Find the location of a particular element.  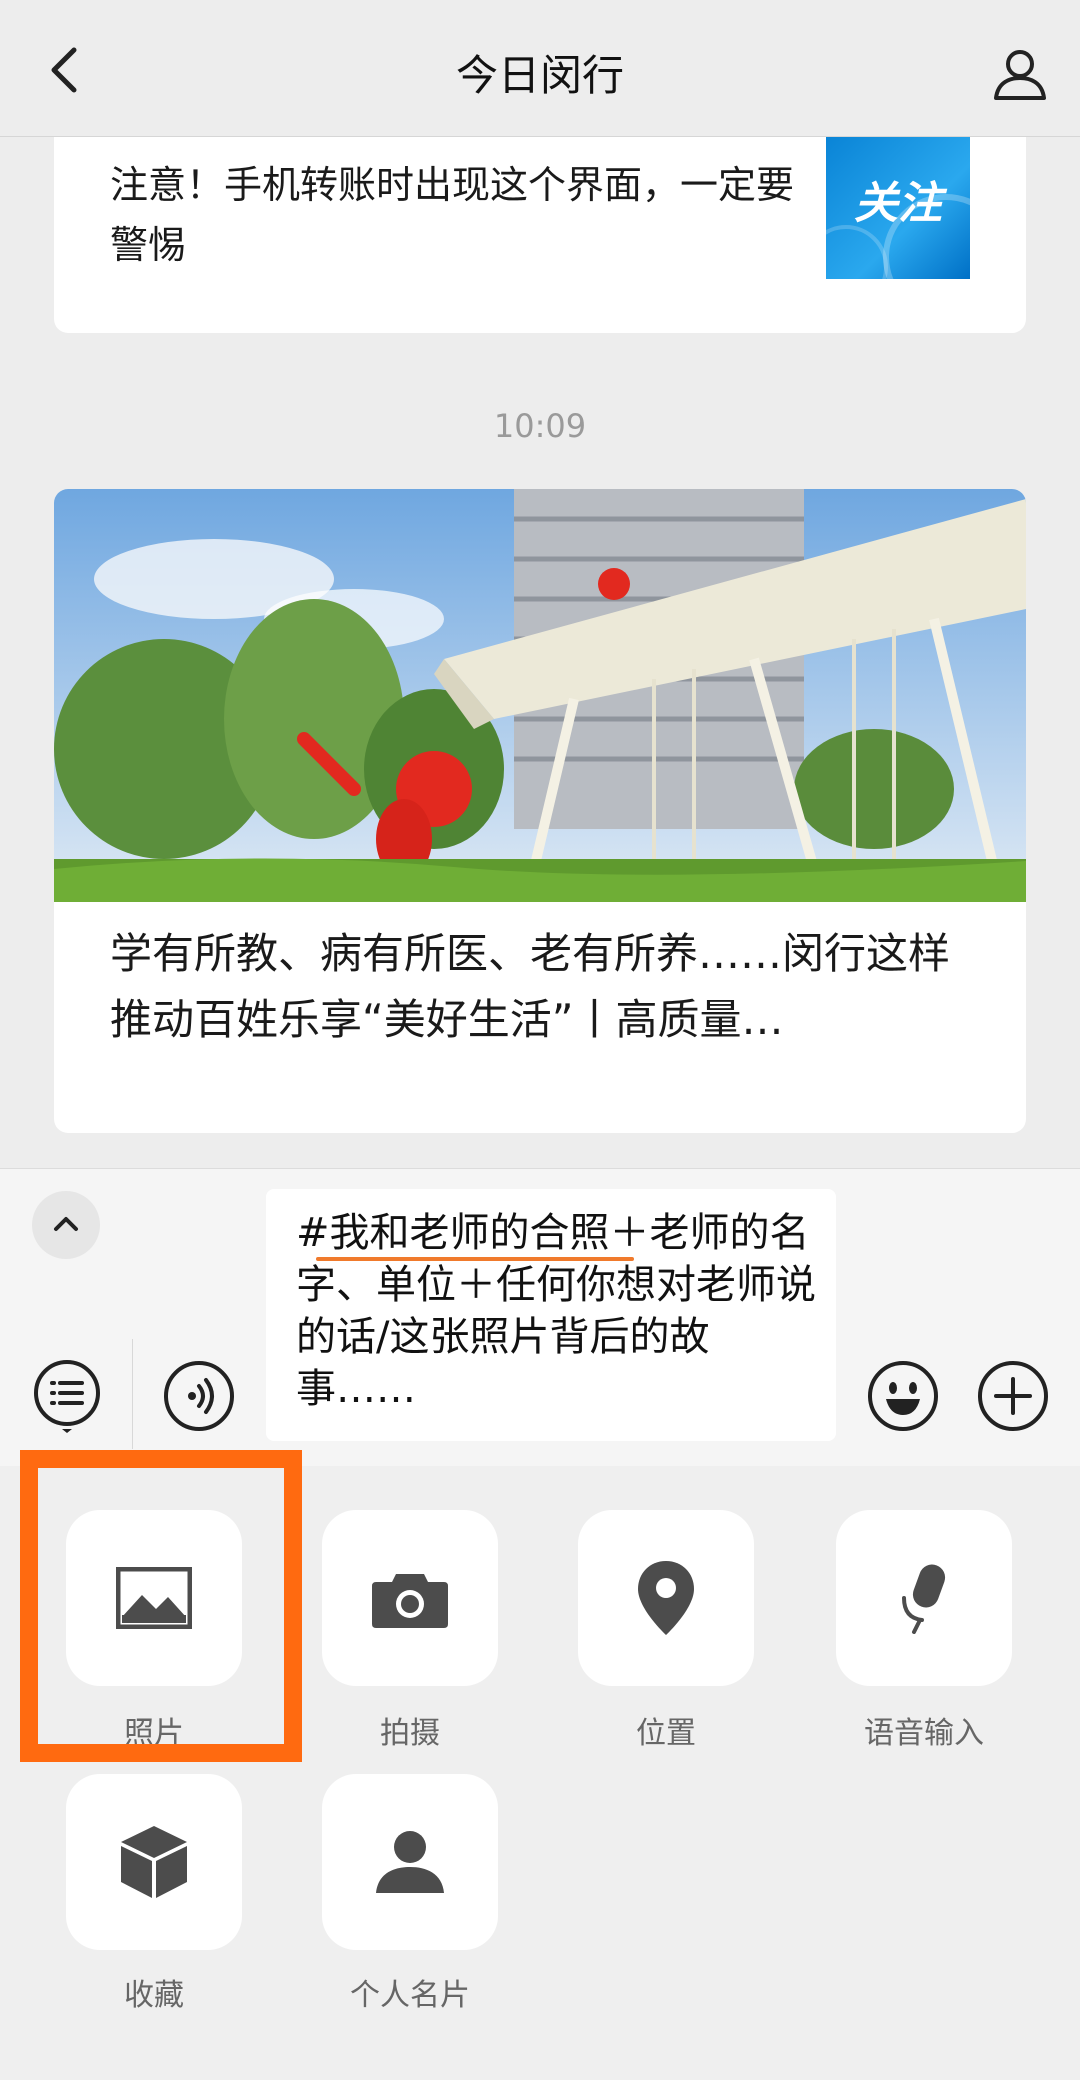

voice-input-button is located at coordinates (924, 1598).